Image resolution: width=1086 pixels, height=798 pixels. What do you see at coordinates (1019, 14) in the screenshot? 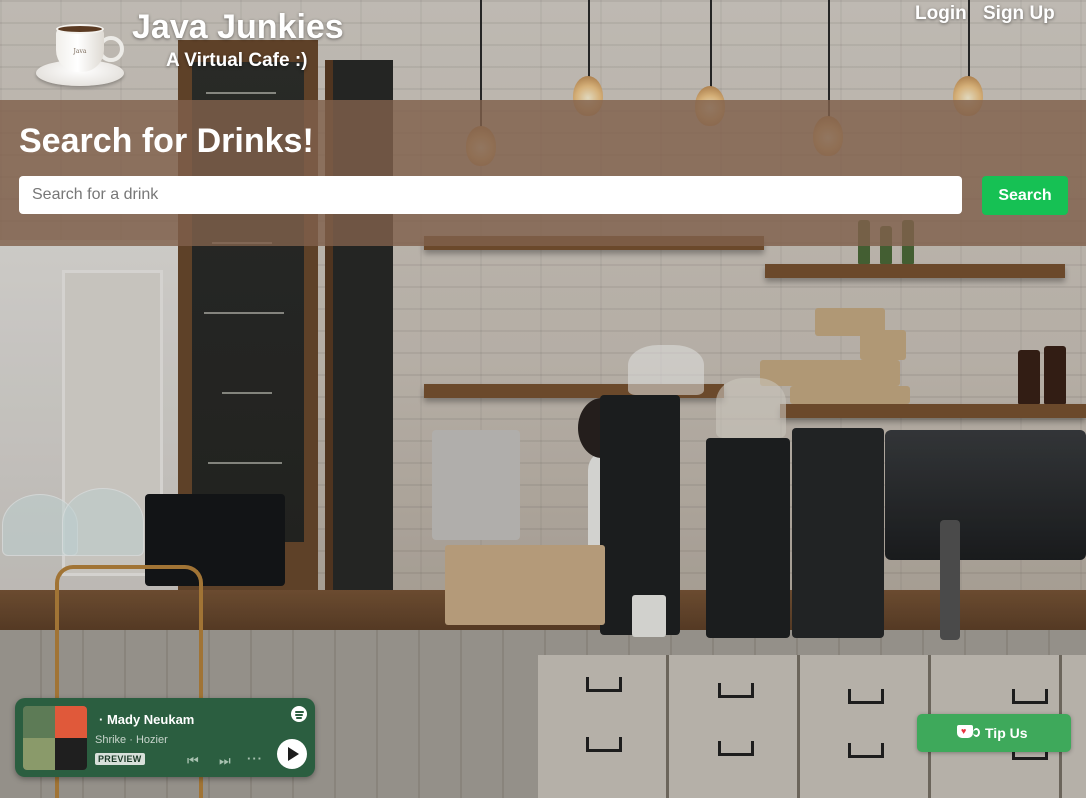
I see `signup-link: Sign Up` at bounding box center [1019, 14].